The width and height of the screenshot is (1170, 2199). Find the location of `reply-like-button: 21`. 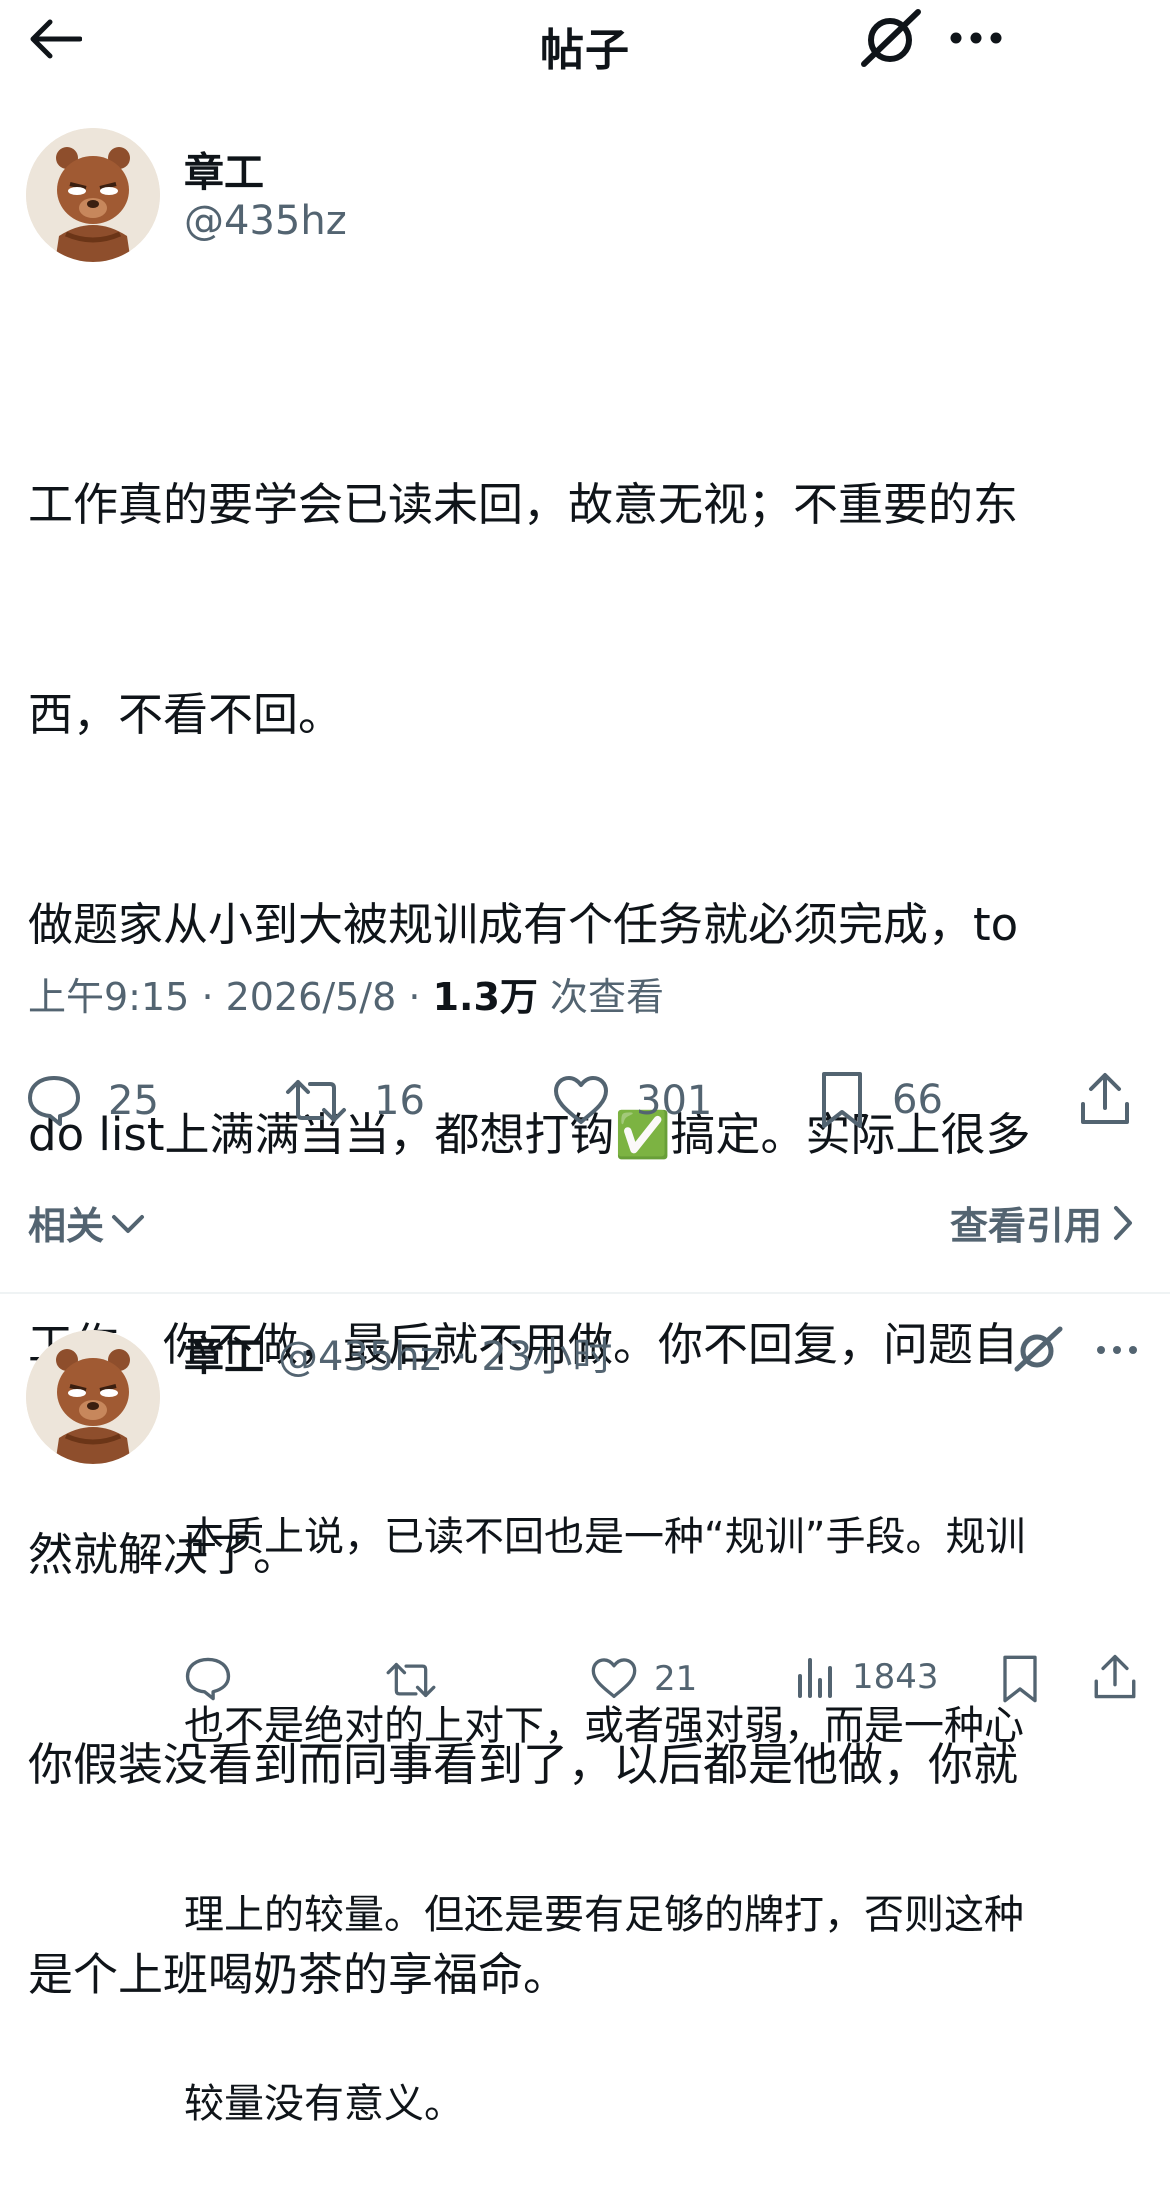

reply-like-button: 21 is located at coordinates (643, 1679).